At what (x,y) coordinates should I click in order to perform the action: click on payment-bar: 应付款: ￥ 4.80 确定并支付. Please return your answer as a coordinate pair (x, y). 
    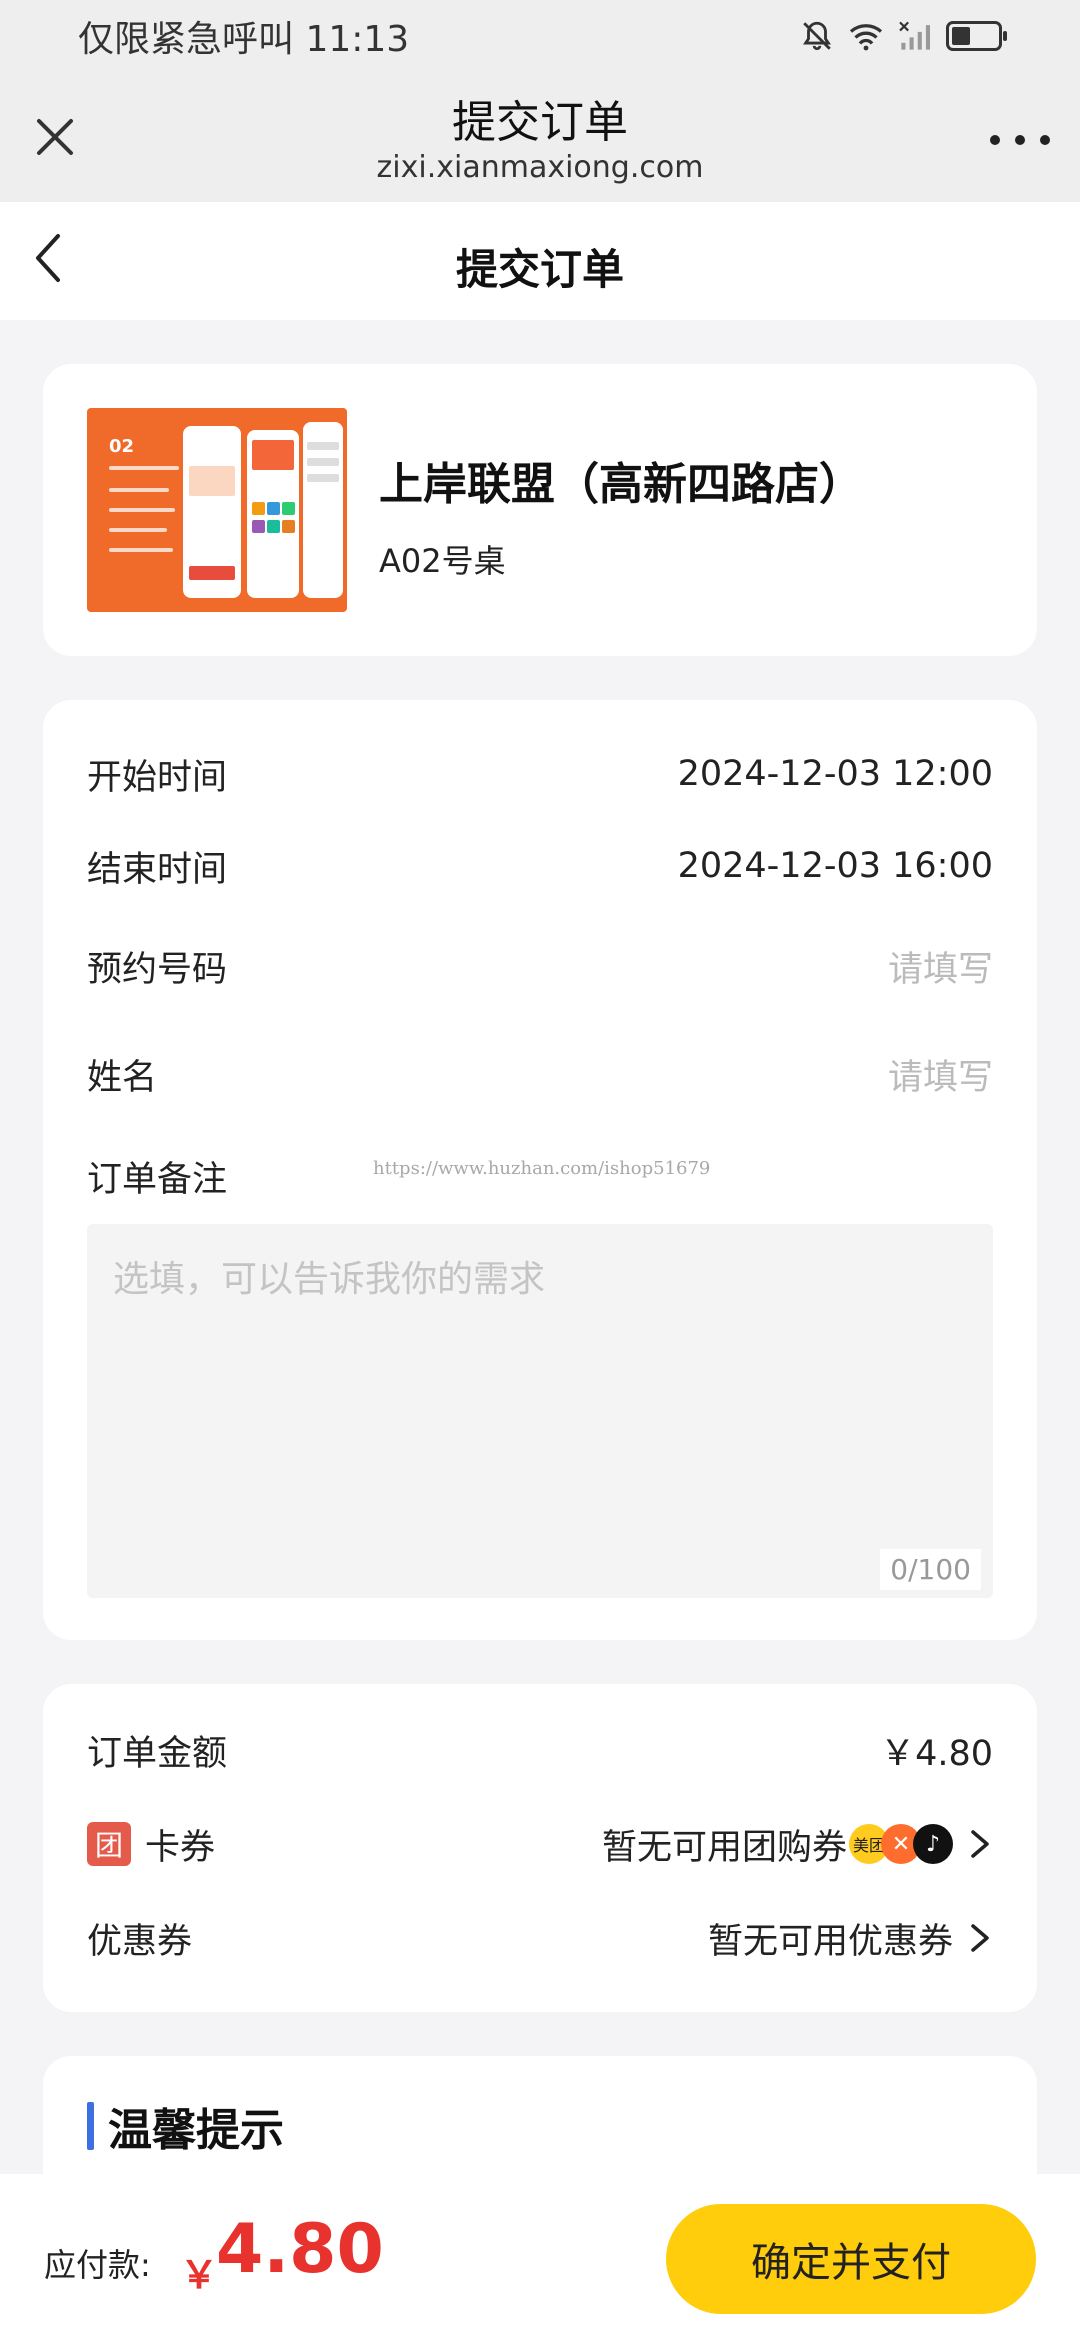
    Looking at the image, I should click on (540, 2257).